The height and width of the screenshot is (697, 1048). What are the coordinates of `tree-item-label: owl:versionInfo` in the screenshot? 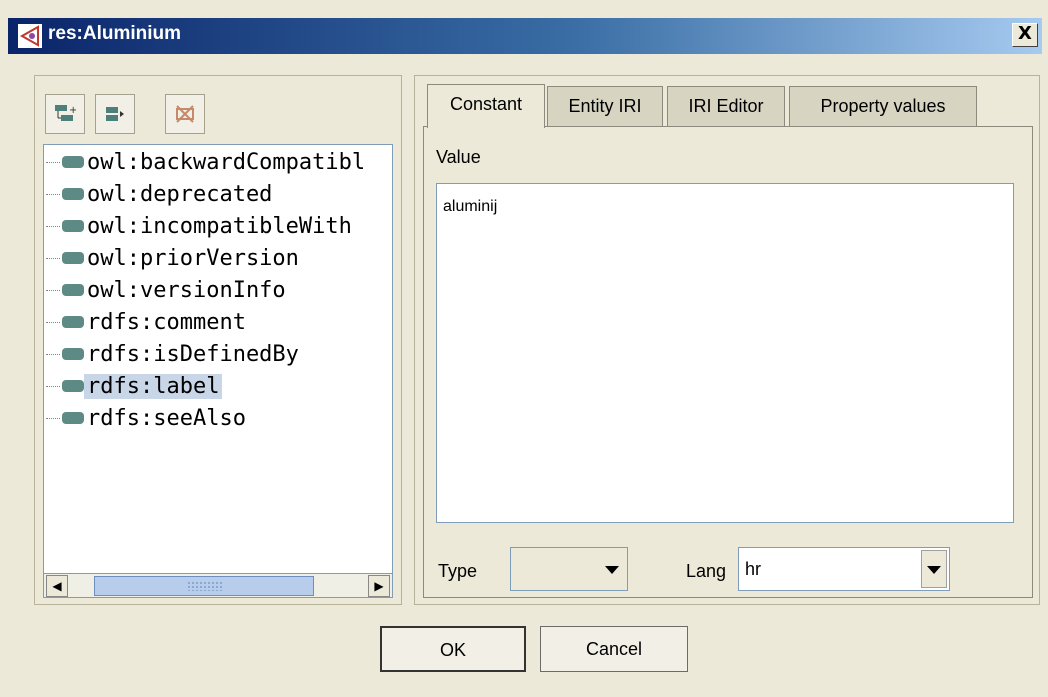 It's located at (186, 290).